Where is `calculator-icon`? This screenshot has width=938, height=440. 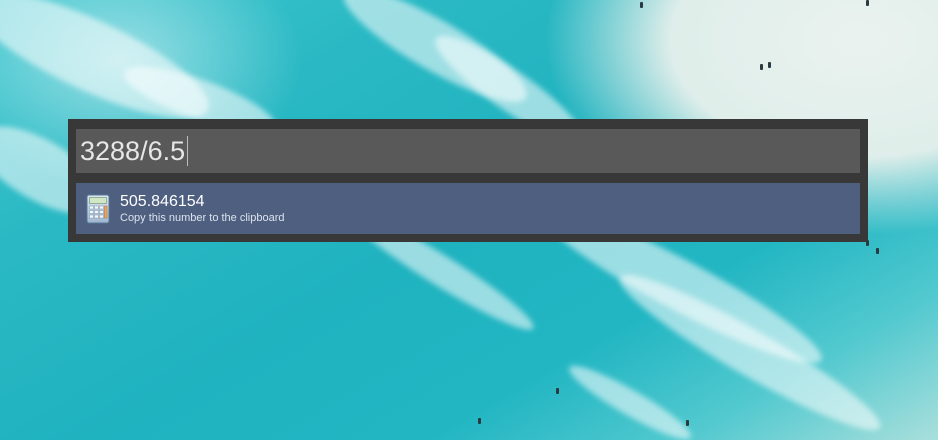
calculator-icon is located at coordinates (98, 208).